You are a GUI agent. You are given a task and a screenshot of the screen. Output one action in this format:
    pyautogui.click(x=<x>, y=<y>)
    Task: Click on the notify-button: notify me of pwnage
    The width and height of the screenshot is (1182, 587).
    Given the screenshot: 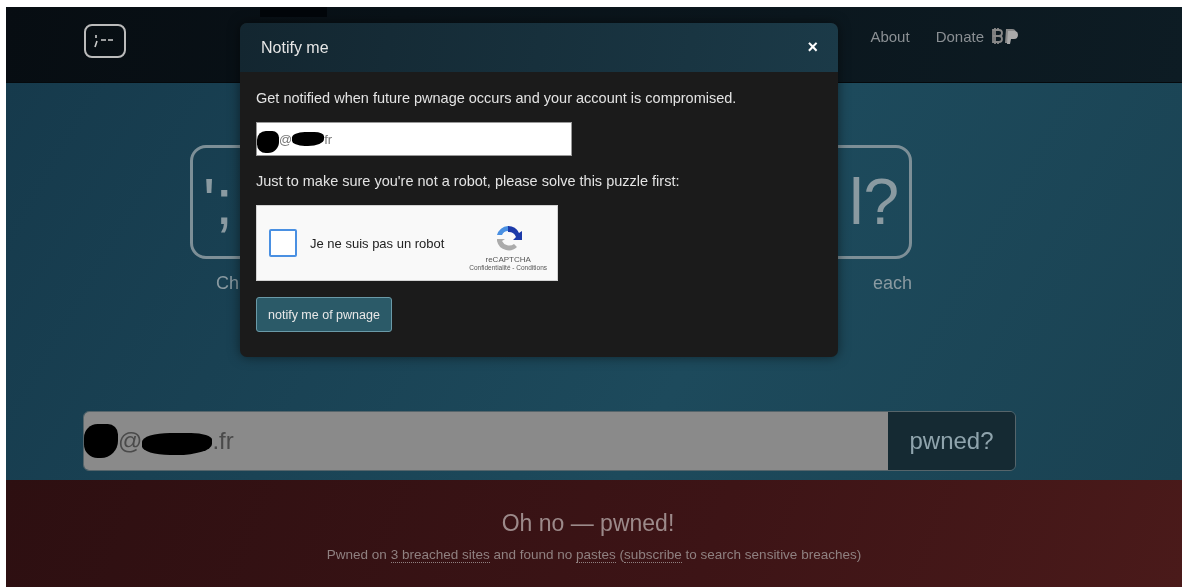 What is the action you would take?
    pyautogui.click(x=324, y=314)
    